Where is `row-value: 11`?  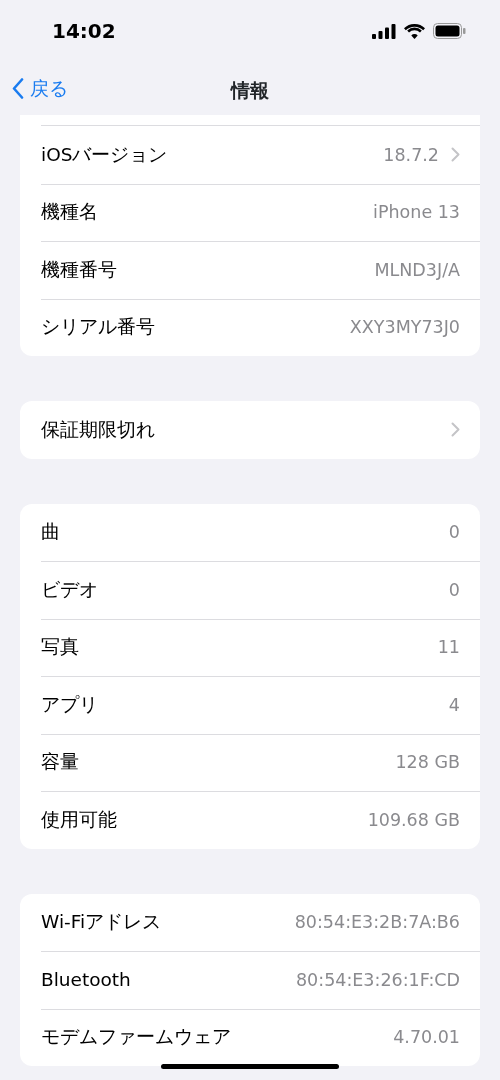
row-value: 11 is located at coordinates (448, 648).